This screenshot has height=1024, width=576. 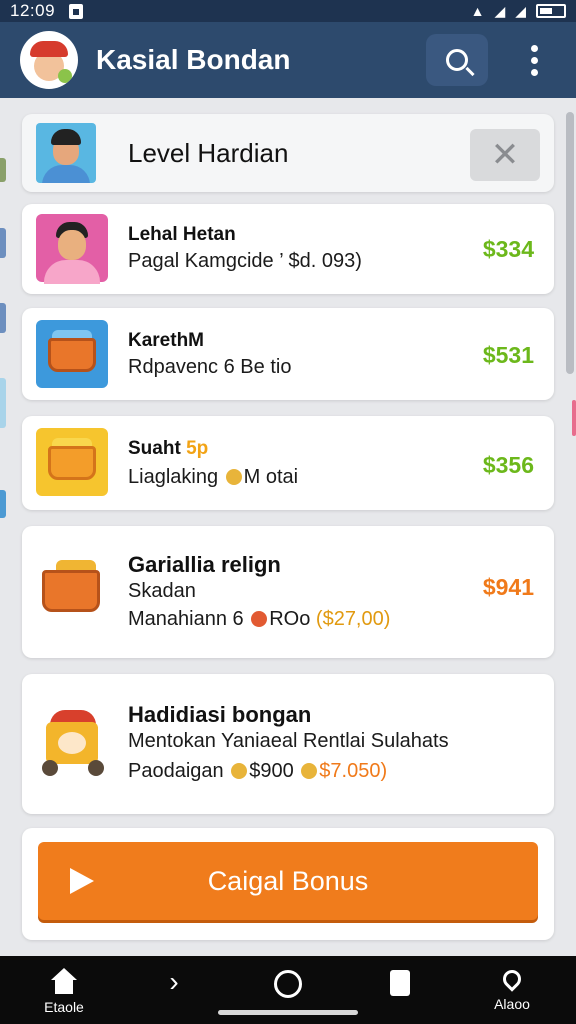 What do you see at coordinates (245, 261) in the screenshot?
I see `task-subtitle: Pagal Kamgcide ’ $d. 093)` at bounding box center [245, 261].